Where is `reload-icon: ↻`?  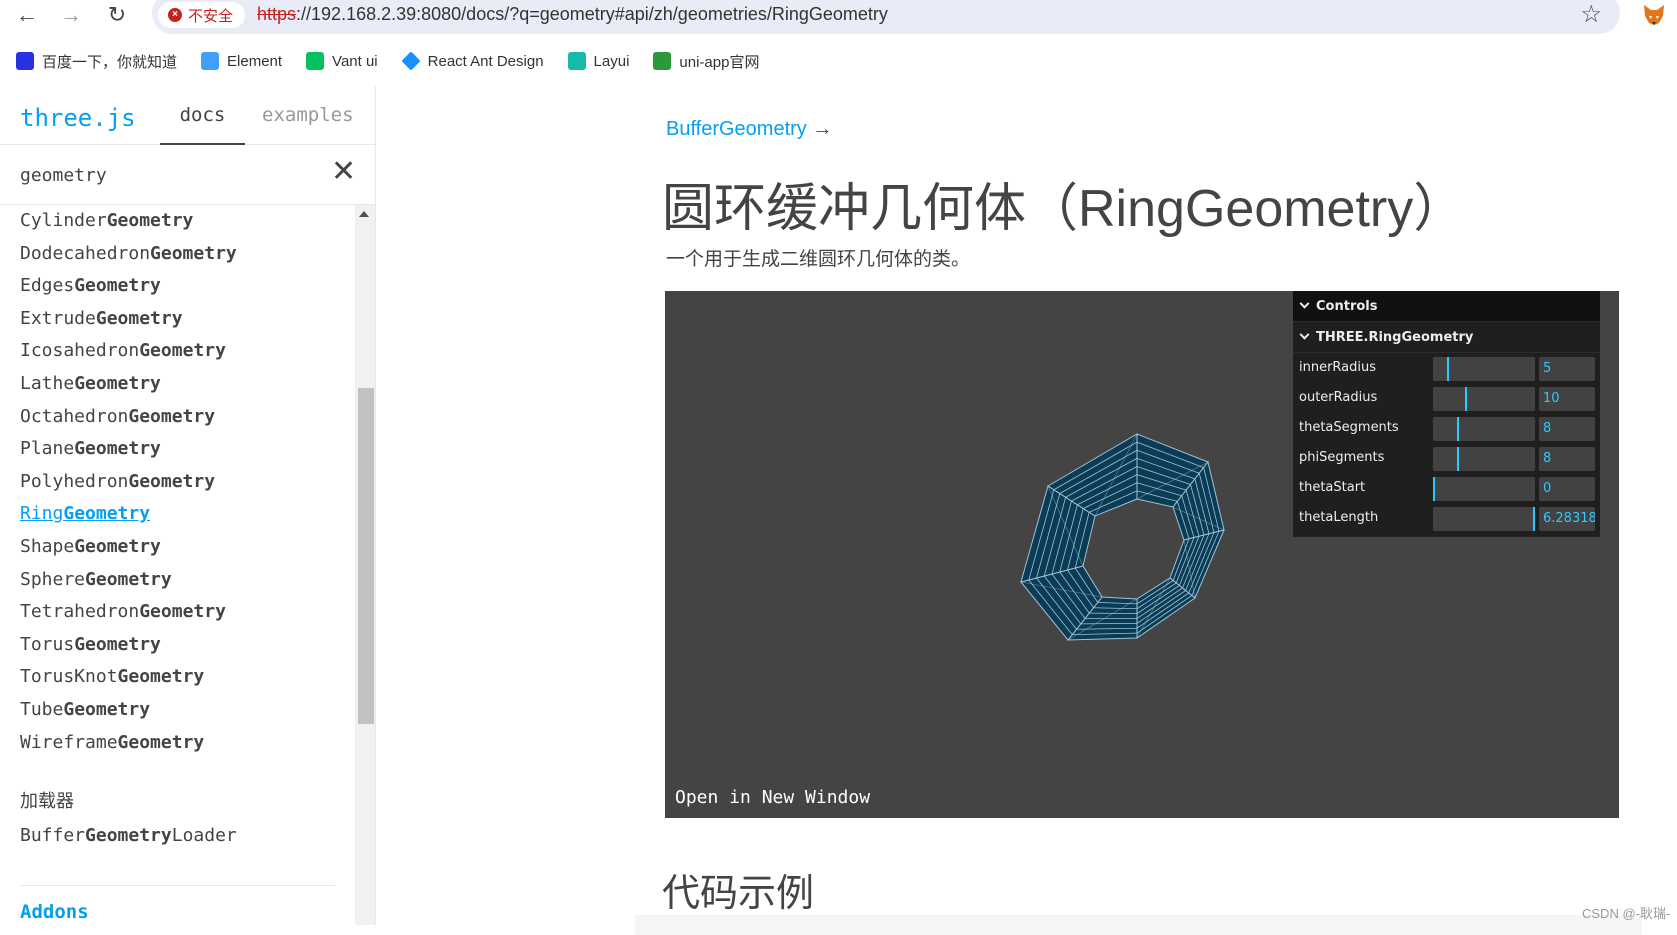 reload-icon: ↻ is located at coordinates (117, 14).